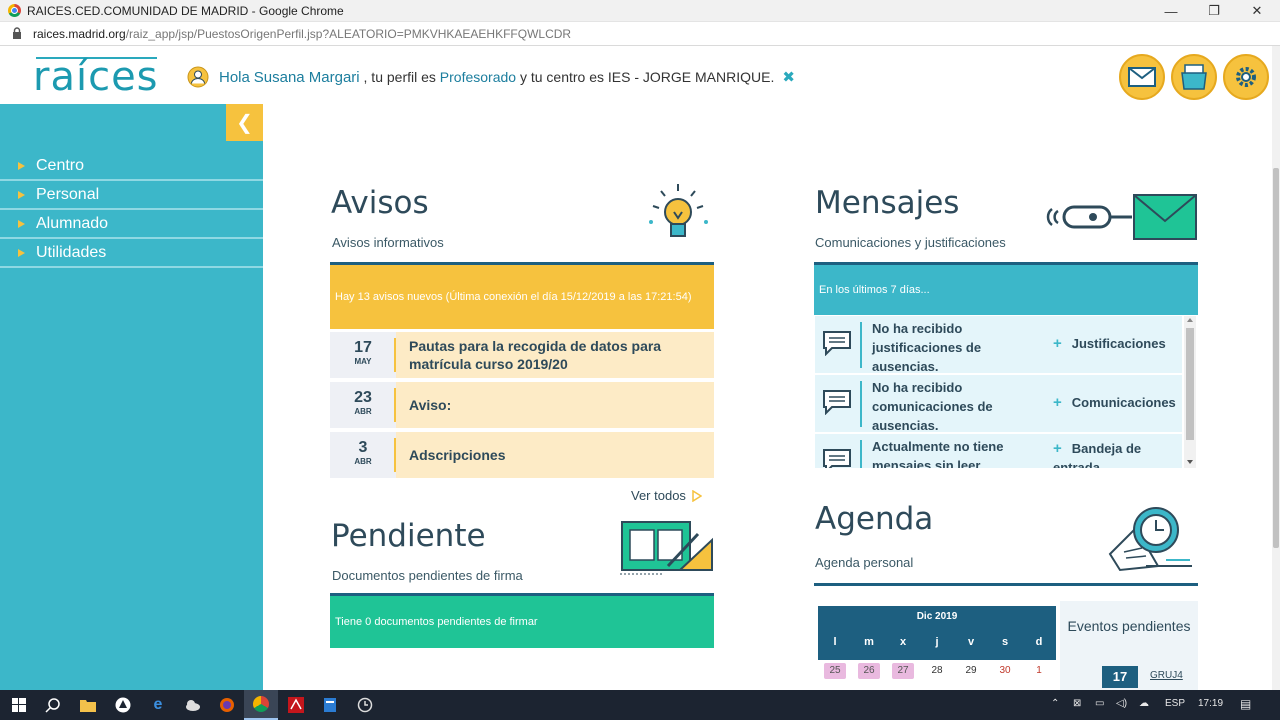 The height and width of the screenshot is (720, 1280). What do you see at coordinates (1190, 462) in the screenshot?
I see `scroll-down-icon` at bounding box center [1190, 462].